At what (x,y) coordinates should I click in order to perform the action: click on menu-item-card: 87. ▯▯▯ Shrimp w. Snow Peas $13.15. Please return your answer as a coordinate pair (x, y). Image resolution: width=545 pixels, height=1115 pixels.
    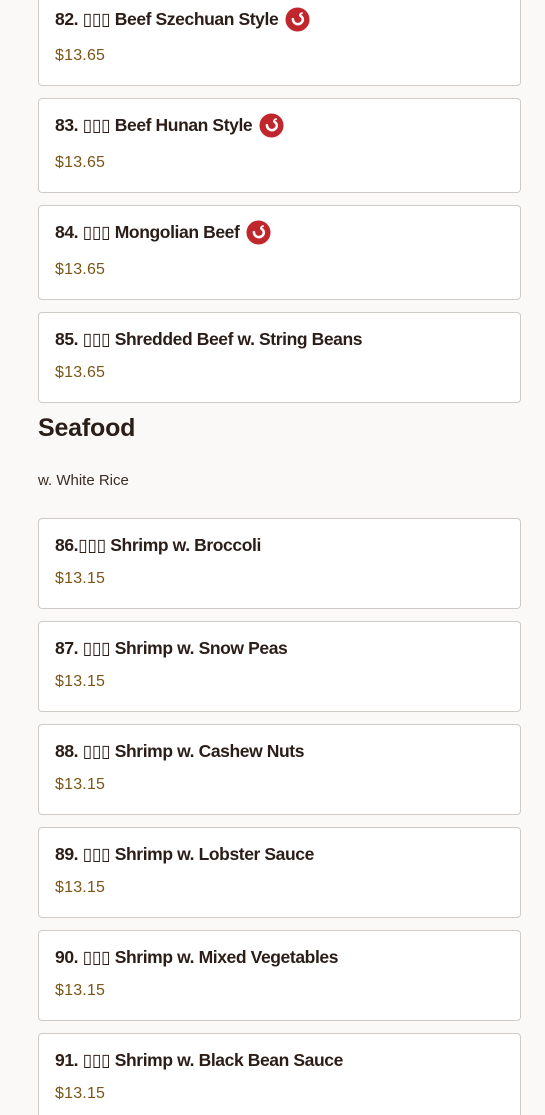
    Looking at the image, I should click on (279, 666).